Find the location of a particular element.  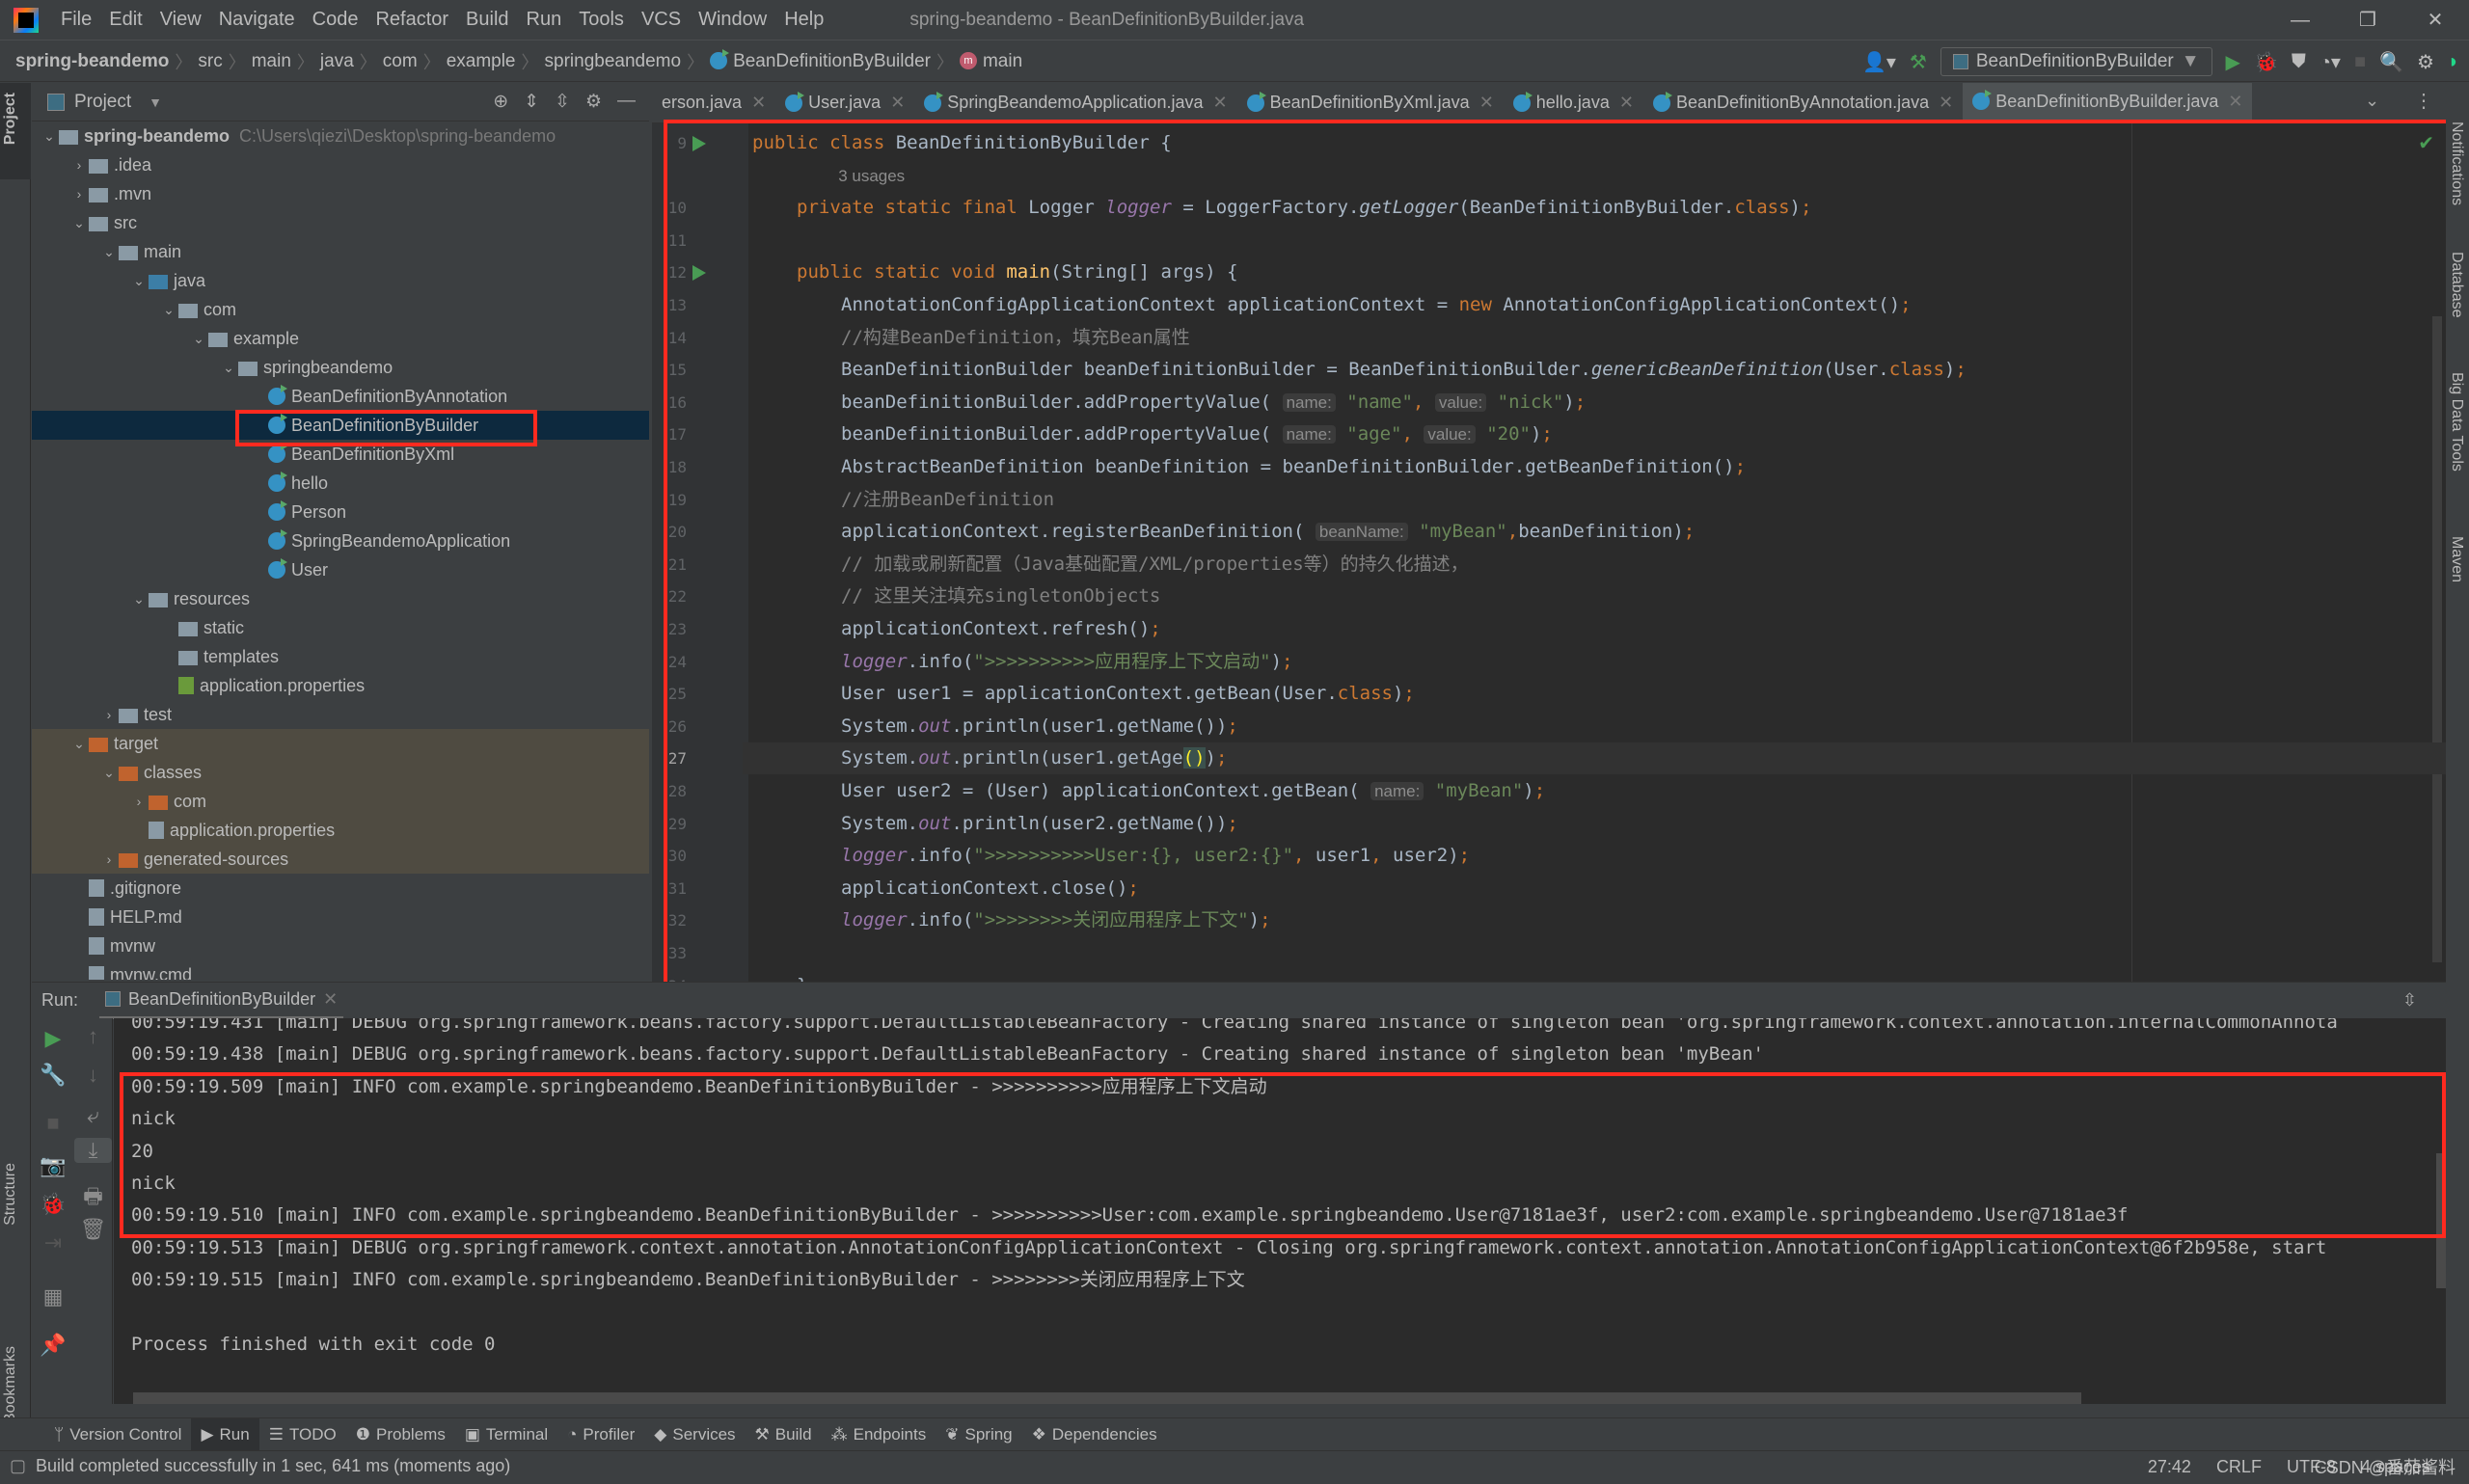

tree-item: SpringBeandemoApplication is located at coordinates (340, 540).